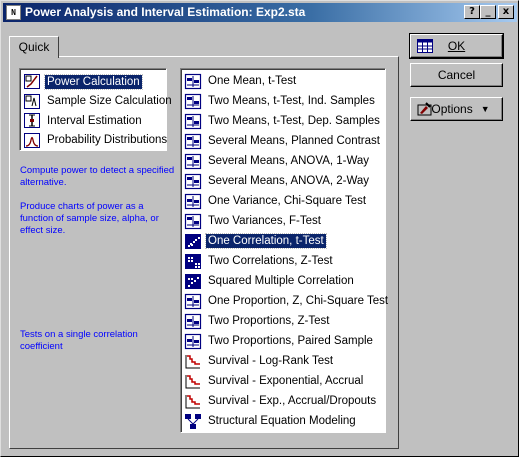  I want to click on one-mean-icon, so click(193, 81).